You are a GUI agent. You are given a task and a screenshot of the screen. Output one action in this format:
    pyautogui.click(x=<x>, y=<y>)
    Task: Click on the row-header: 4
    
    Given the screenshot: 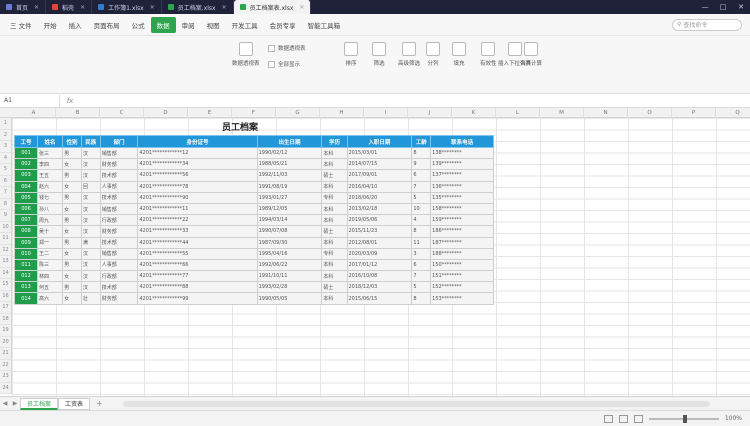 What is the action you would take?
    pyautogui.click(x=5, y=158)
    